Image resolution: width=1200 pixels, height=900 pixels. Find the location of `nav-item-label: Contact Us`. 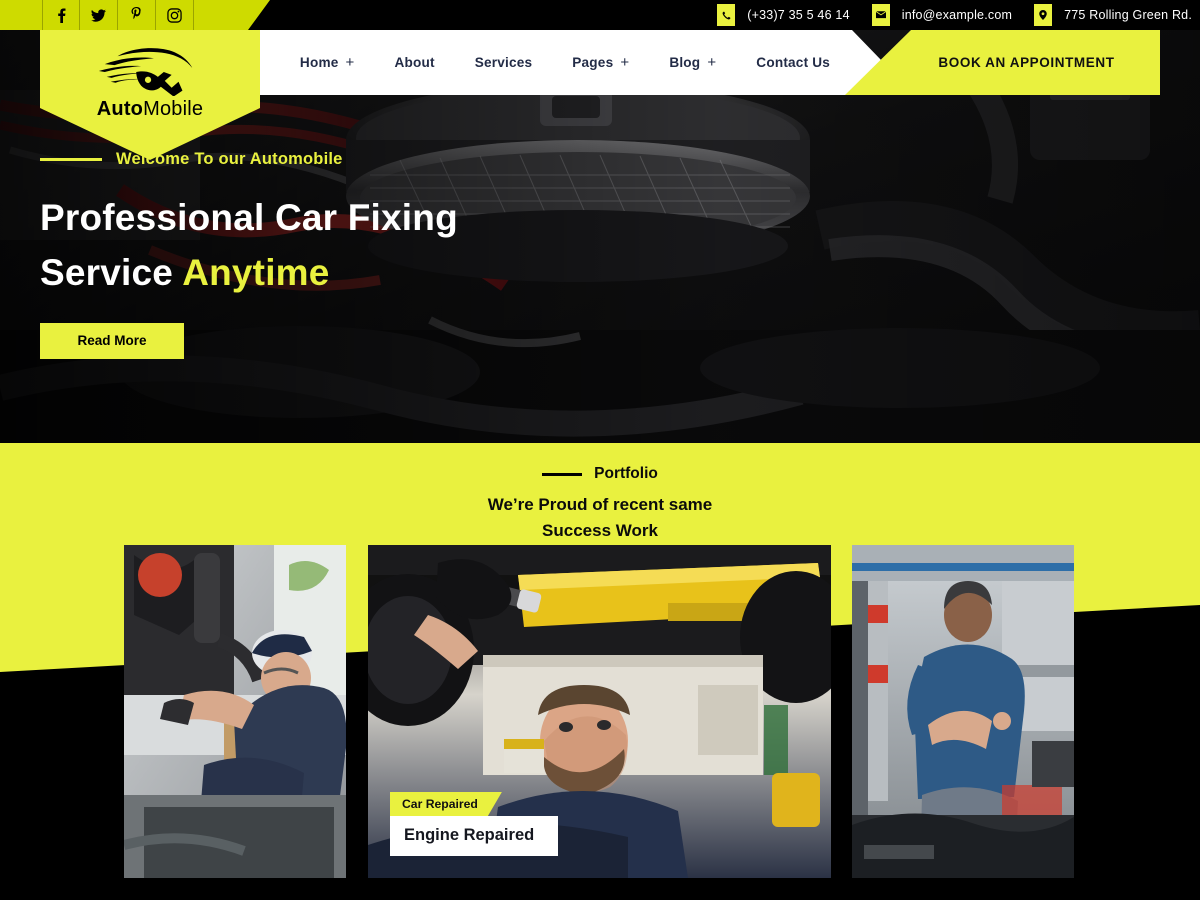

nav-item-label: Contact Us is located at coordinates (793, 62).